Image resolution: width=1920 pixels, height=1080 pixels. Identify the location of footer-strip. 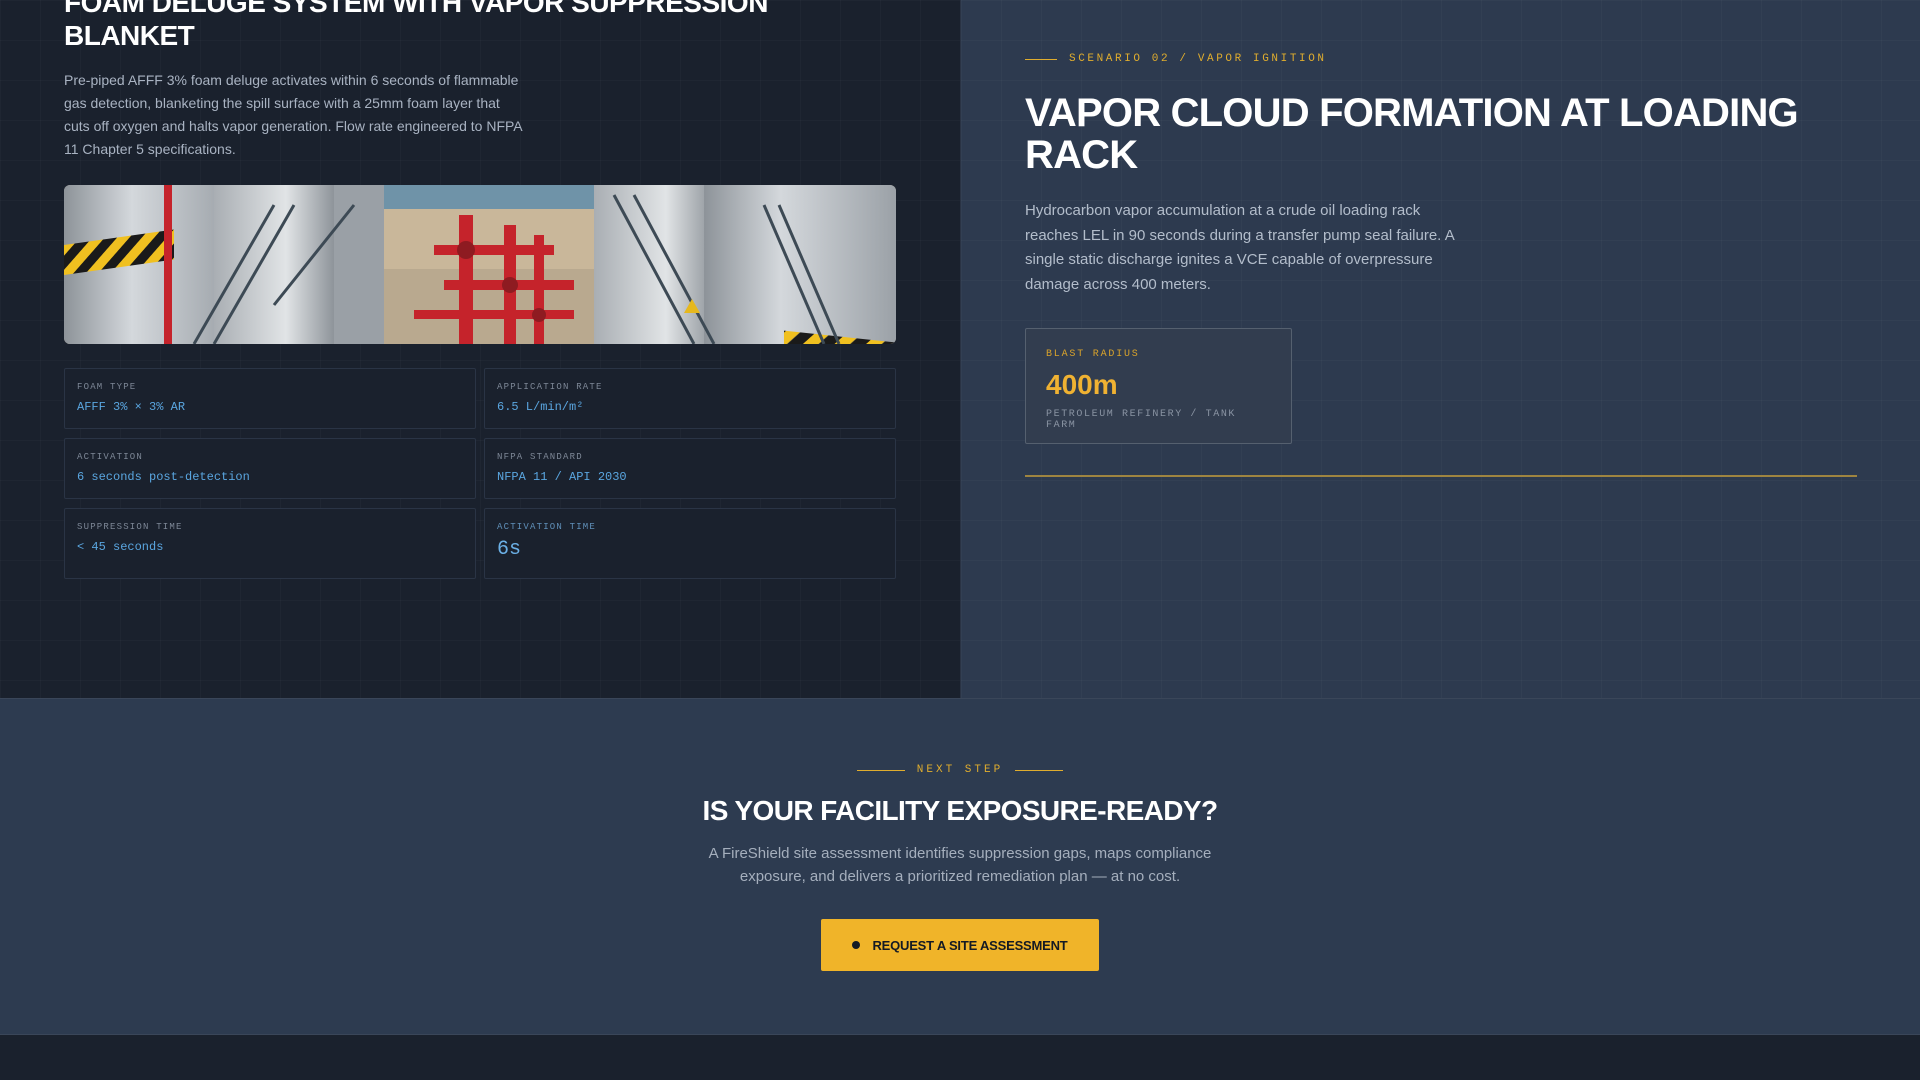
(960, 1057).